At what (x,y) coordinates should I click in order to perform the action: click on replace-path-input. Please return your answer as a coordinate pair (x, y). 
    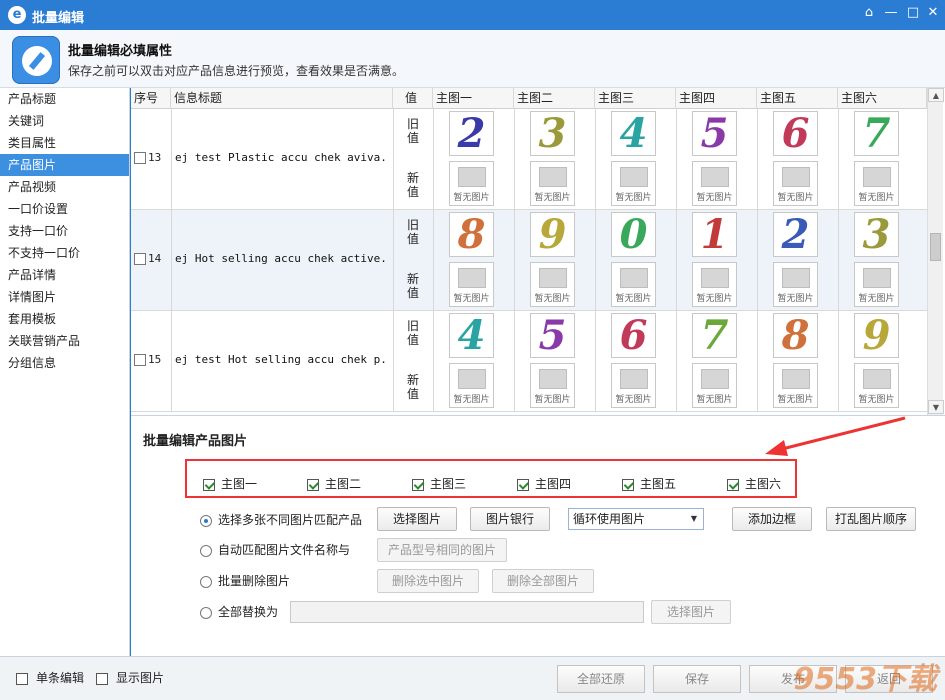
    Looking at the image, I should click on (467, 612).